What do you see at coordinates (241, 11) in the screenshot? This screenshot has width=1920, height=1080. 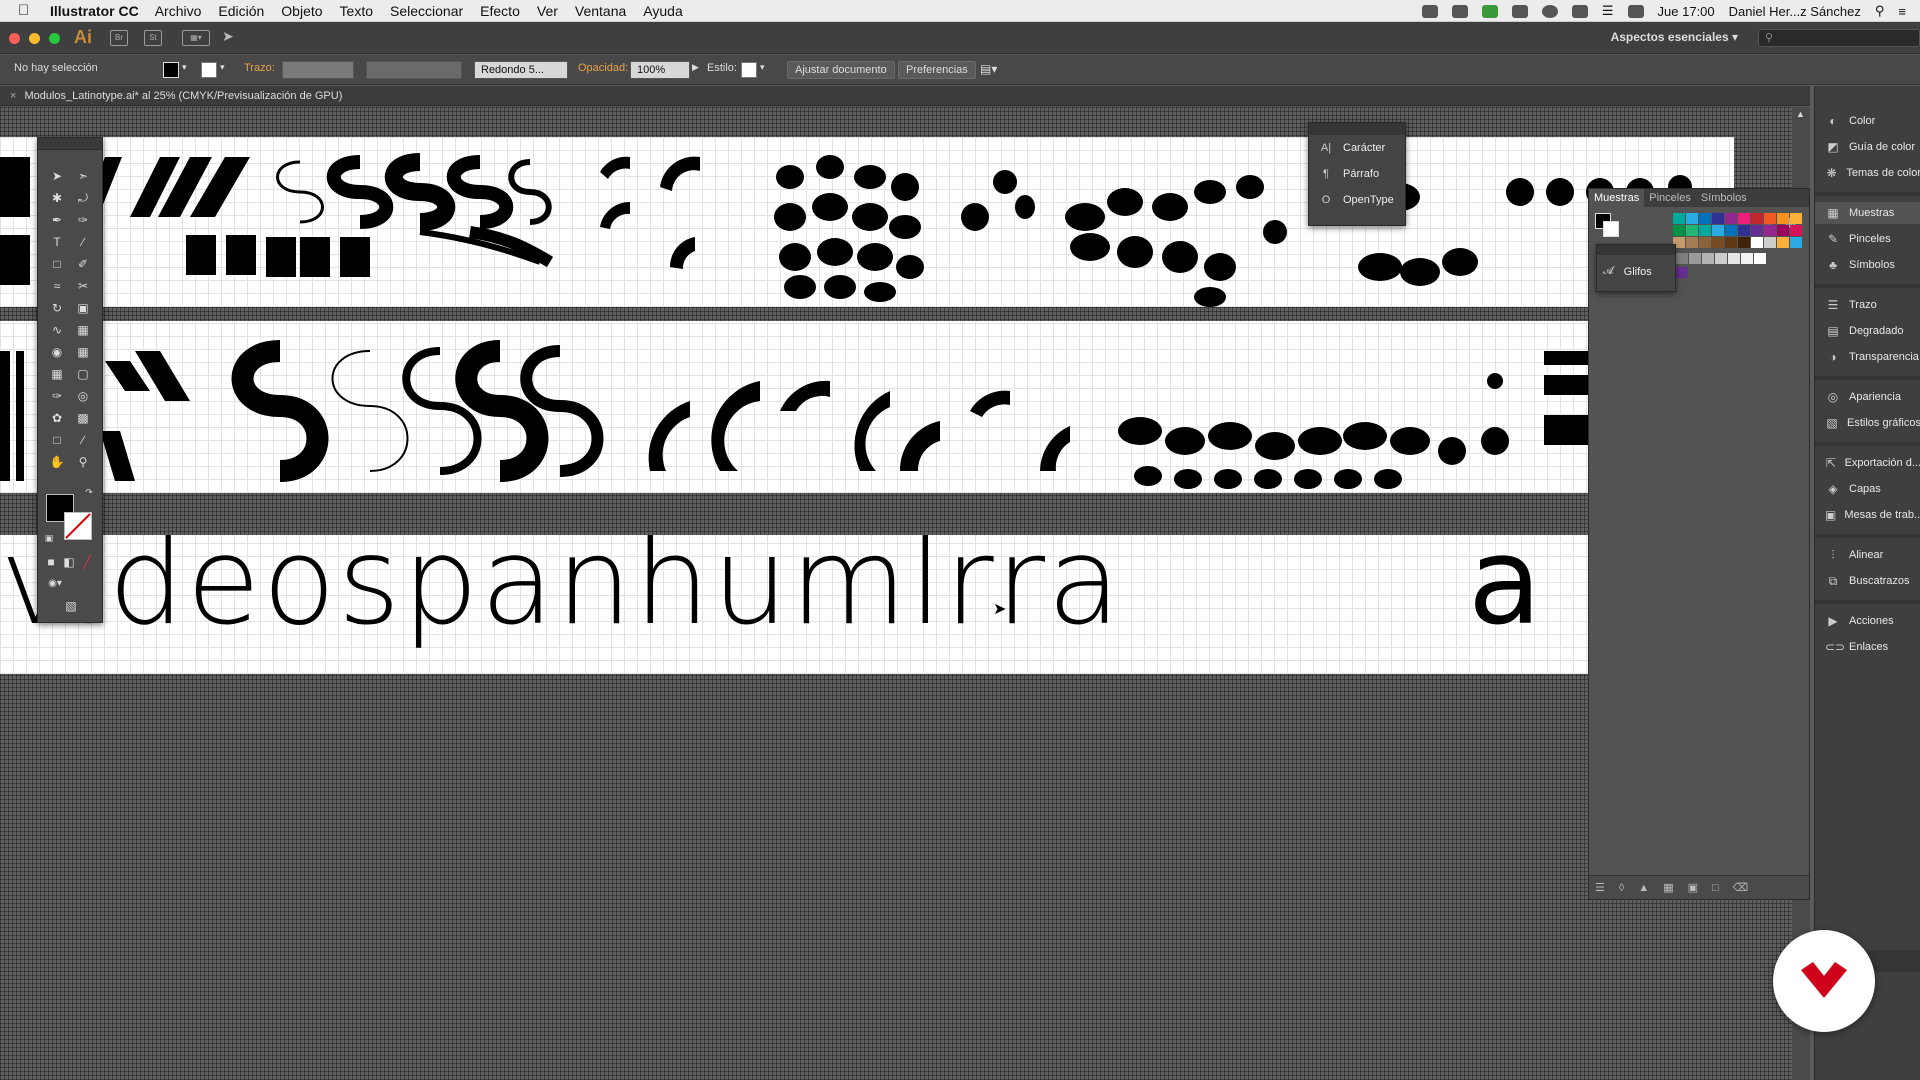 I see `menu-edicion: Edición` at bounding box center [241, 11].